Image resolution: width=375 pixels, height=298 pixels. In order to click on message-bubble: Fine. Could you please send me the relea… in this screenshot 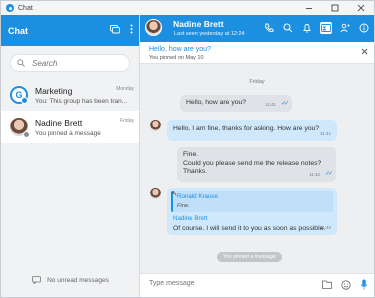, I will do `click(256, 164)`.